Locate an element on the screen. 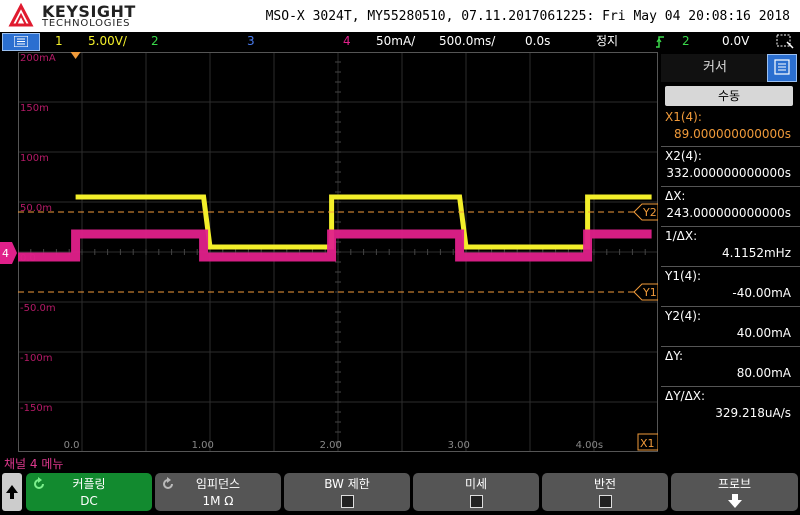 The height and width of the screenshot is (515, 800). ch4-scale: 50mA/ is located at coordinates (395, 41).